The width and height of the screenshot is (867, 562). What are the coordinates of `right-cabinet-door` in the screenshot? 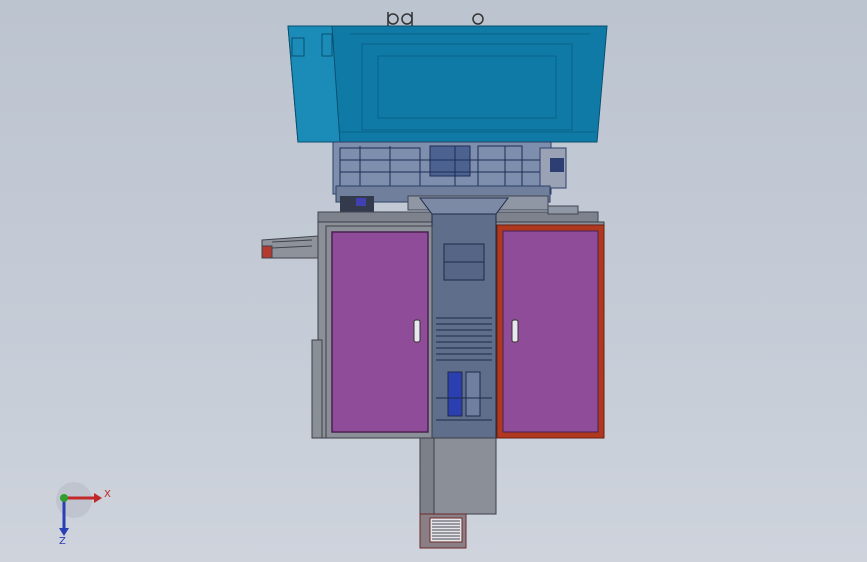 It's located at (550, 331).